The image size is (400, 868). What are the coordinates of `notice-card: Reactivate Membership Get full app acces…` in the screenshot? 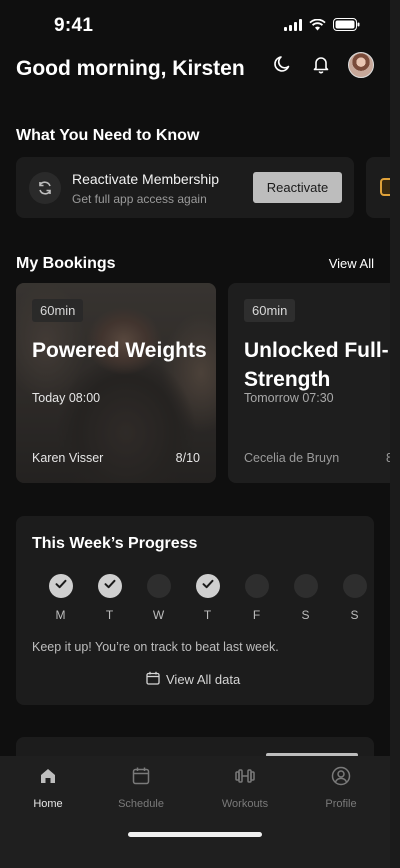 It's located at (185, 187).